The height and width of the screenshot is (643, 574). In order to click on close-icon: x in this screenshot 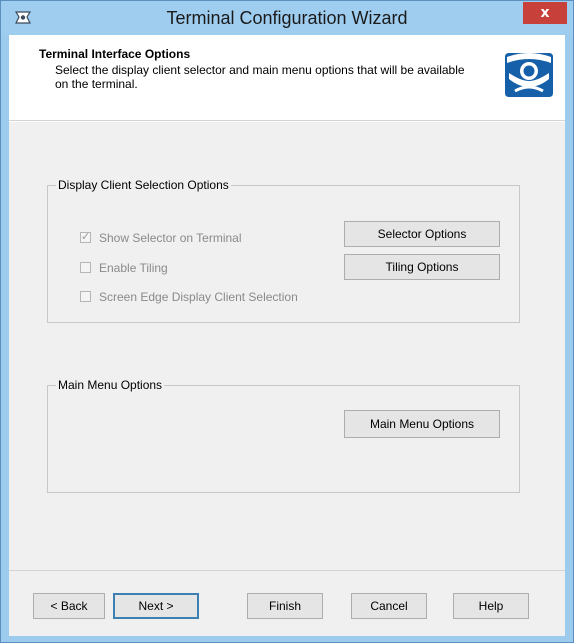, I will do `click(545, 13)`.